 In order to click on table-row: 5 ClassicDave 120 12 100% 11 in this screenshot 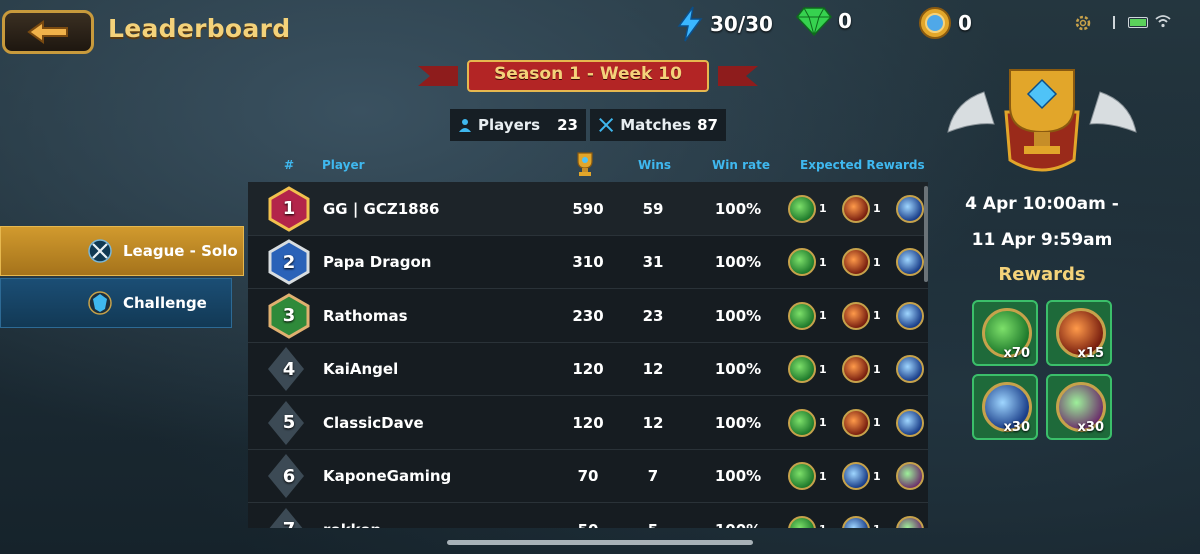, I will do `click(588, 423)`.